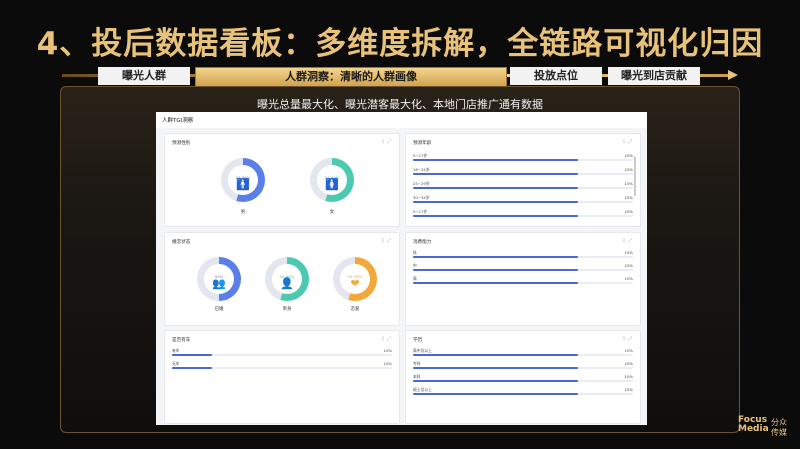 This screenshot has height=449, width=800. What do you see at coordinates (282, 180) in the screenshot?
I see `card-gender: 预测性别 ⇩⤢ 54.99% 🚹 男 54.99% 🚺 女` at bounding box center [282, 180].